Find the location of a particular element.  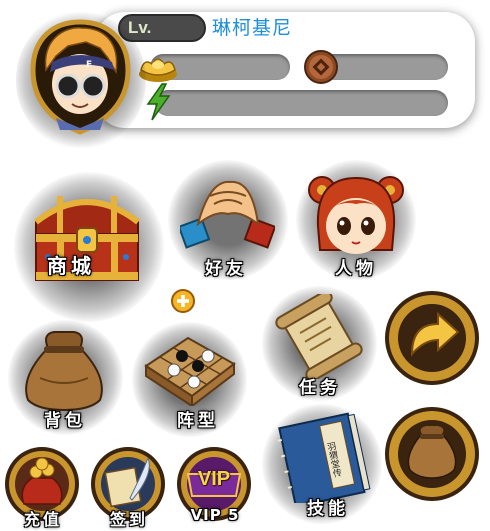

signin-label: 签到 is located at coordinates (129, 518).